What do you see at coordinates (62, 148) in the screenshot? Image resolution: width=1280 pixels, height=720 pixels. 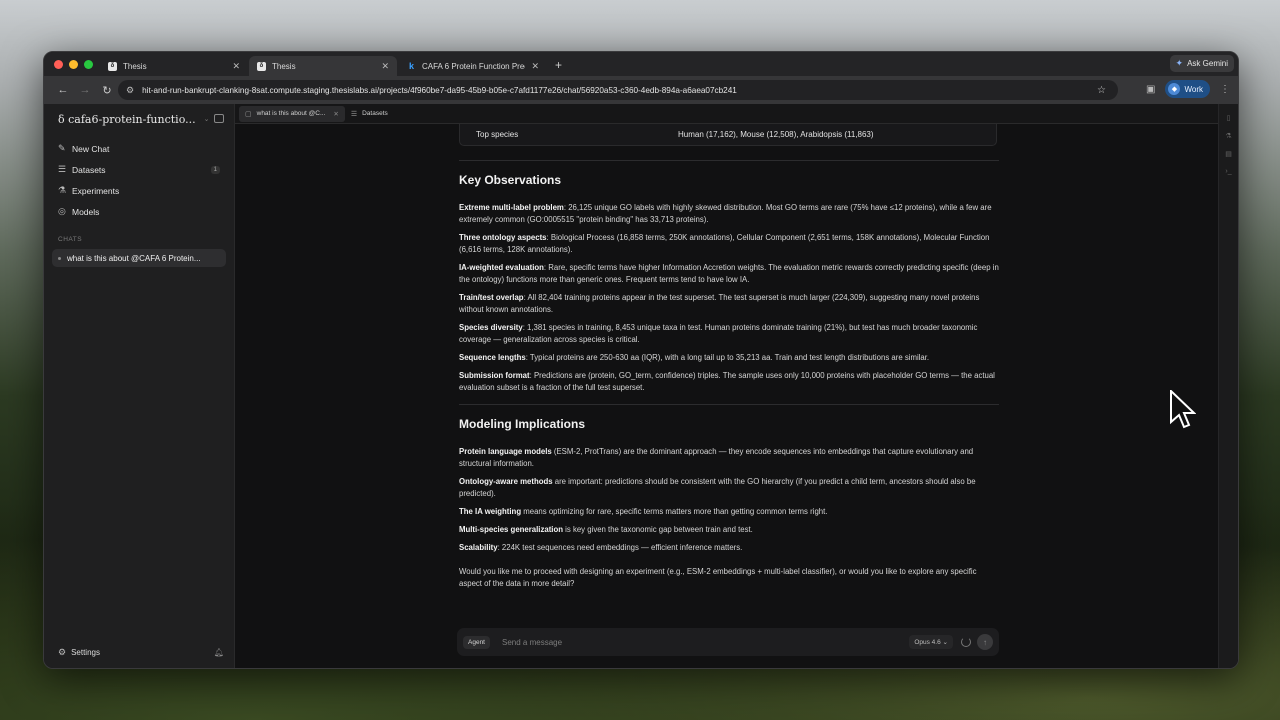 I see `edit-icon: ✎` at bounding box center [62, 148].